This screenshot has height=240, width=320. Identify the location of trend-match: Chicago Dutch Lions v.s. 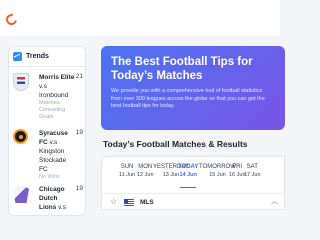
(57, 198).